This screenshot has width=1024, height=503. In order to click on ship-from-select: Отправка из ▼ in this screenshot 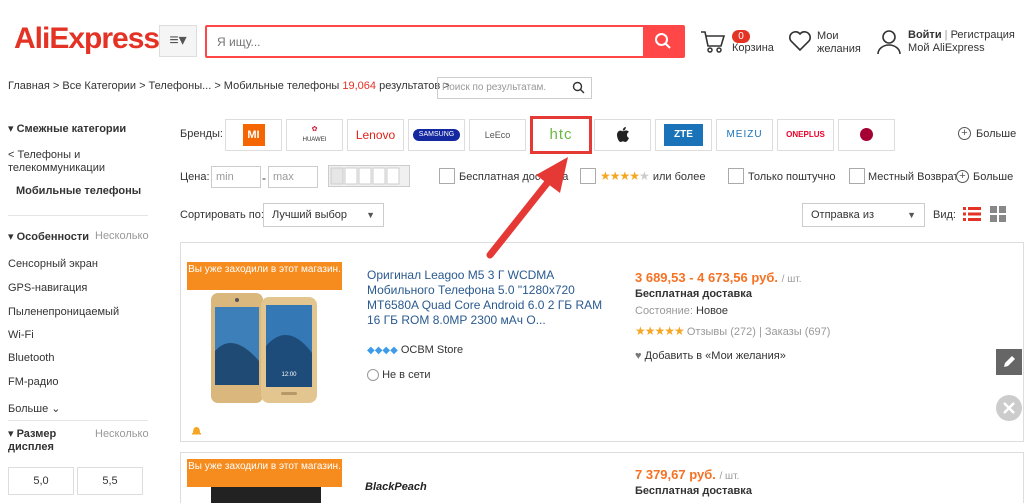, I will do `click(863, 215)`.